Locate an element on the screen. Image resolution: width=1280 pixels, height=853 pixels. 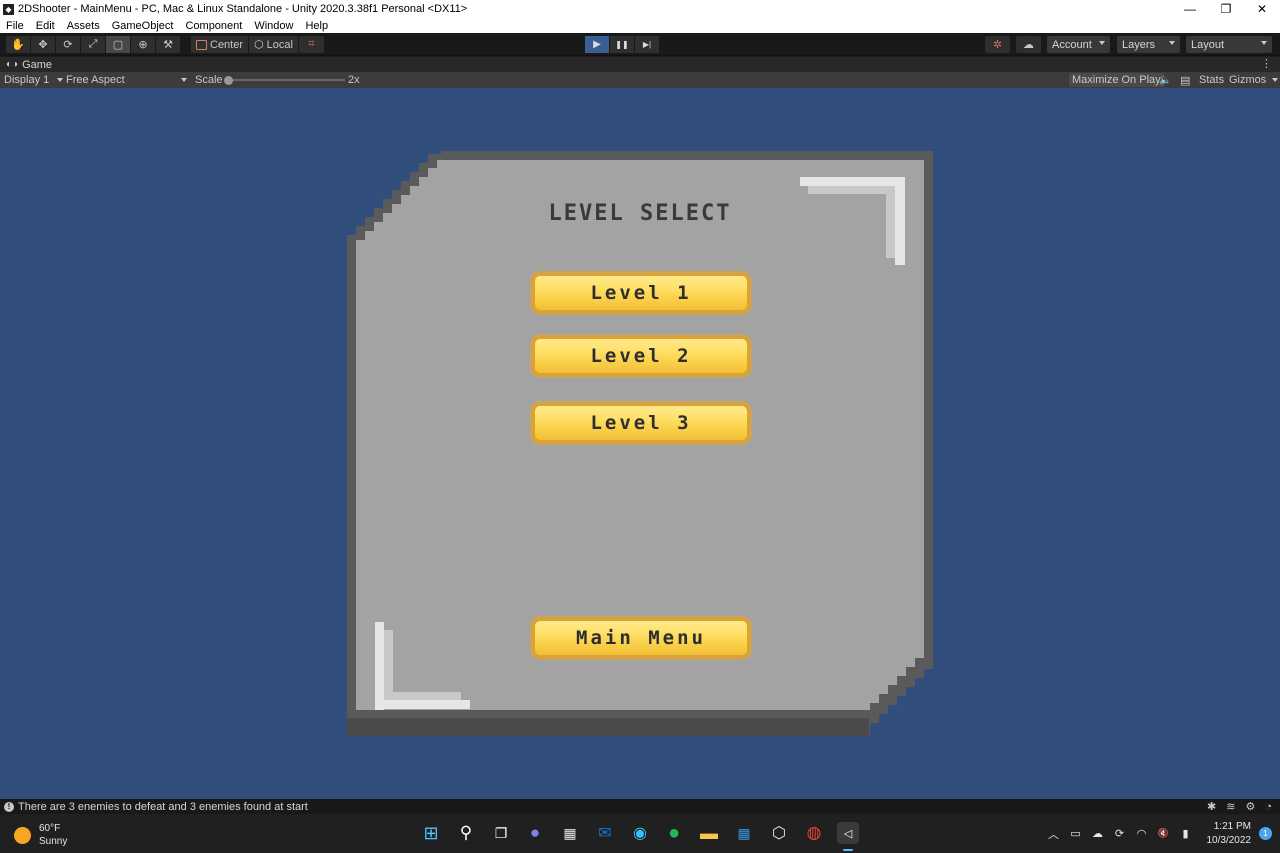
unity-editor-icon: ◁ is located at coordinates (848, 833).